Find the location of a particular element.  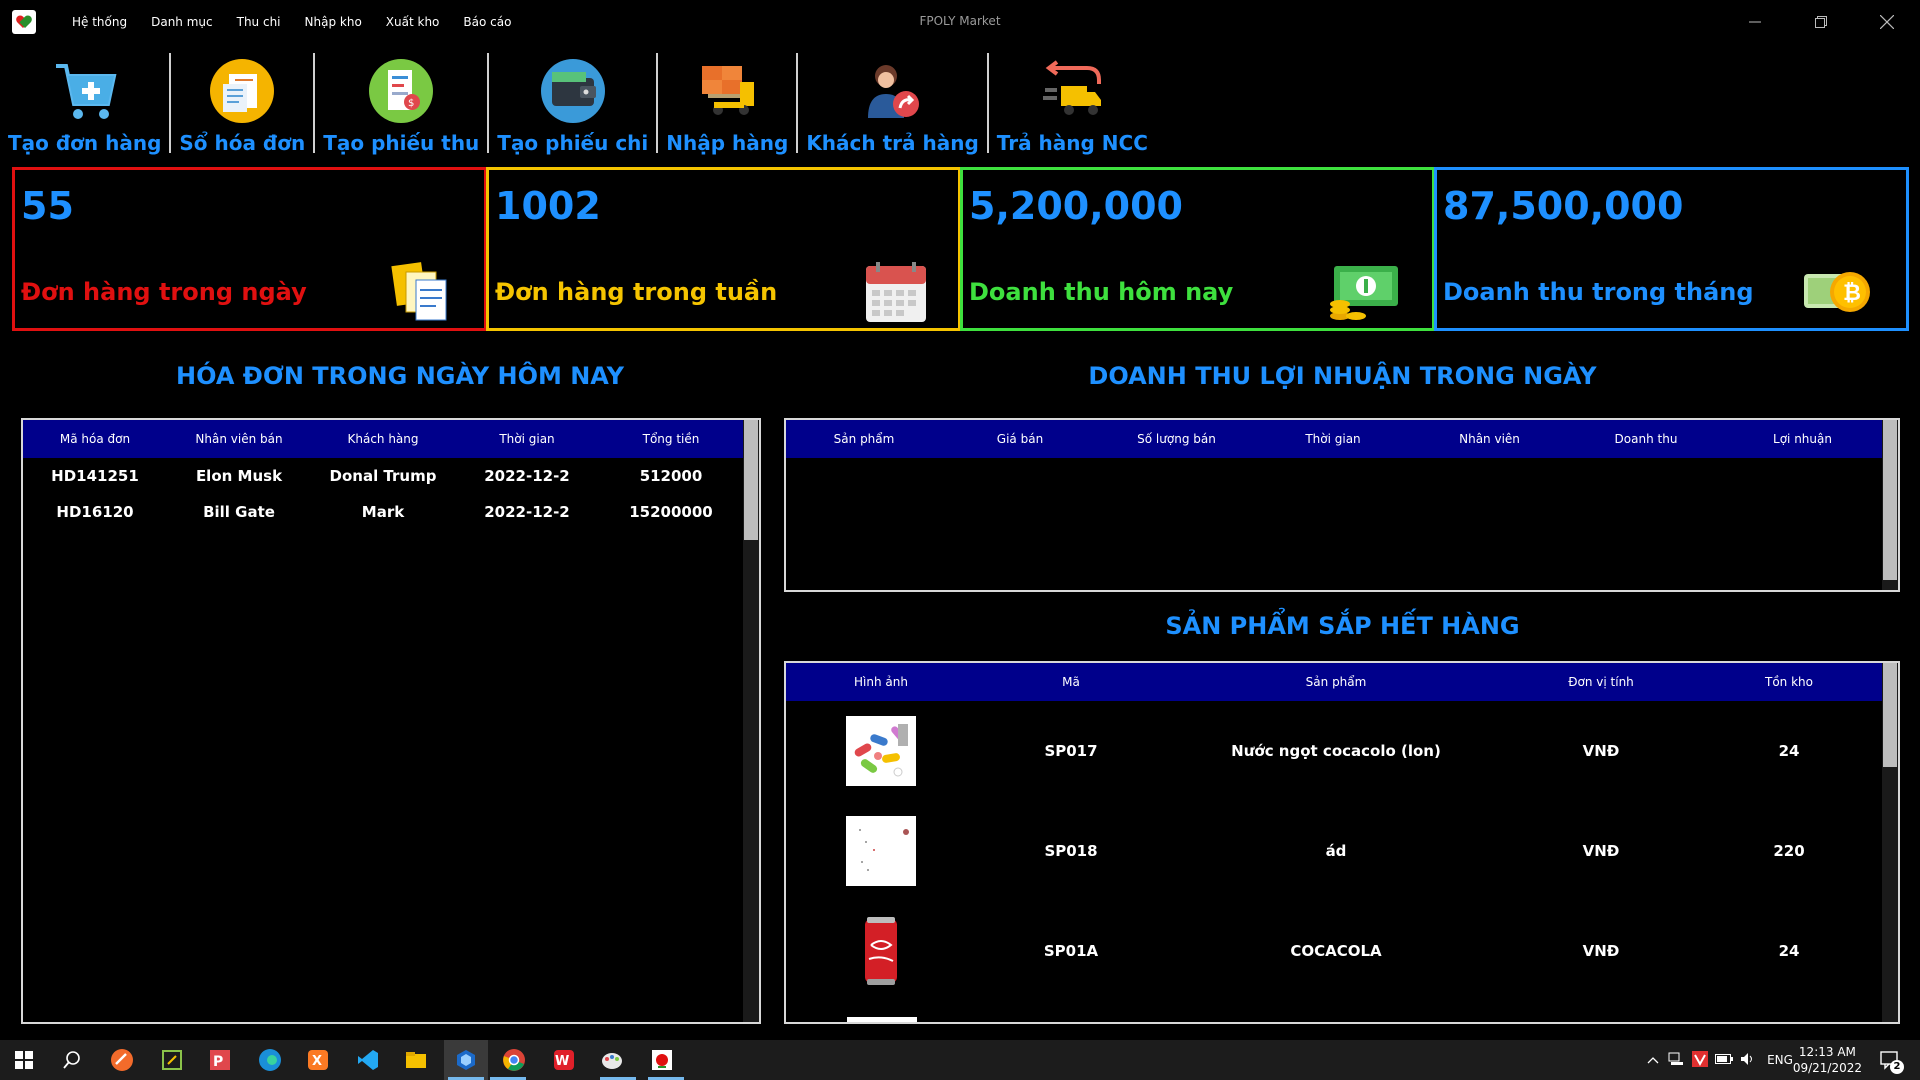

clock: 12:13 AM 09/21/2022 is located at coordinates (1827, 1060).